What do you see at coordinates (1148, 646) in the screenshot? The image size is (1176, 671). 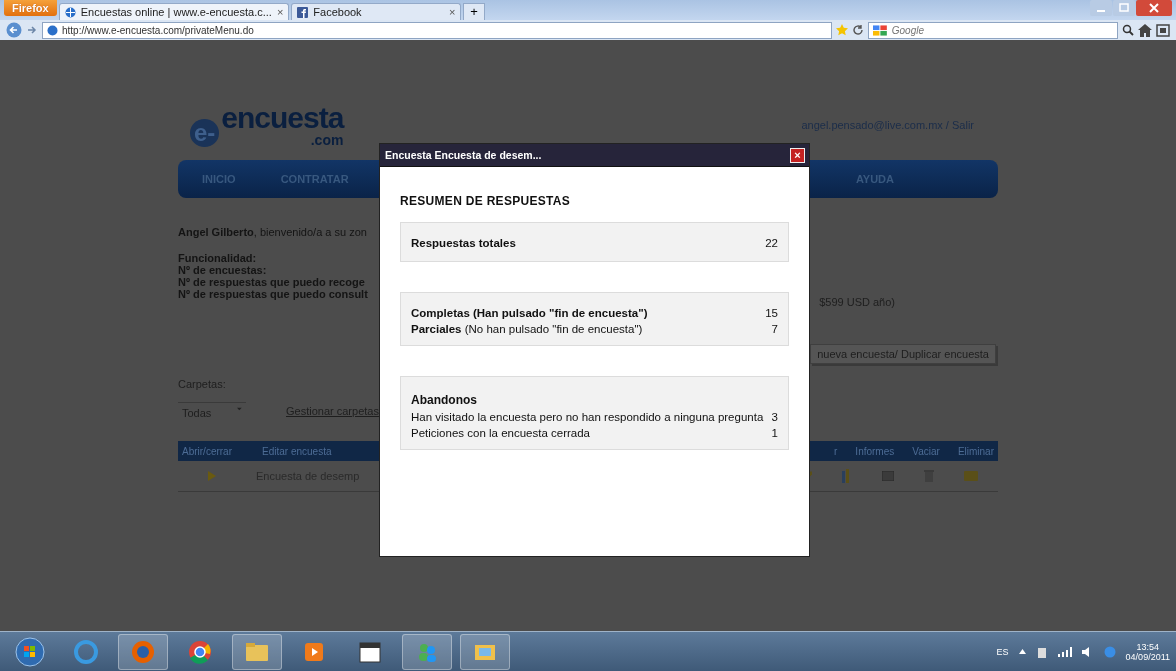 I see `time-text: 13:54` at bounding box center [1148, 646].